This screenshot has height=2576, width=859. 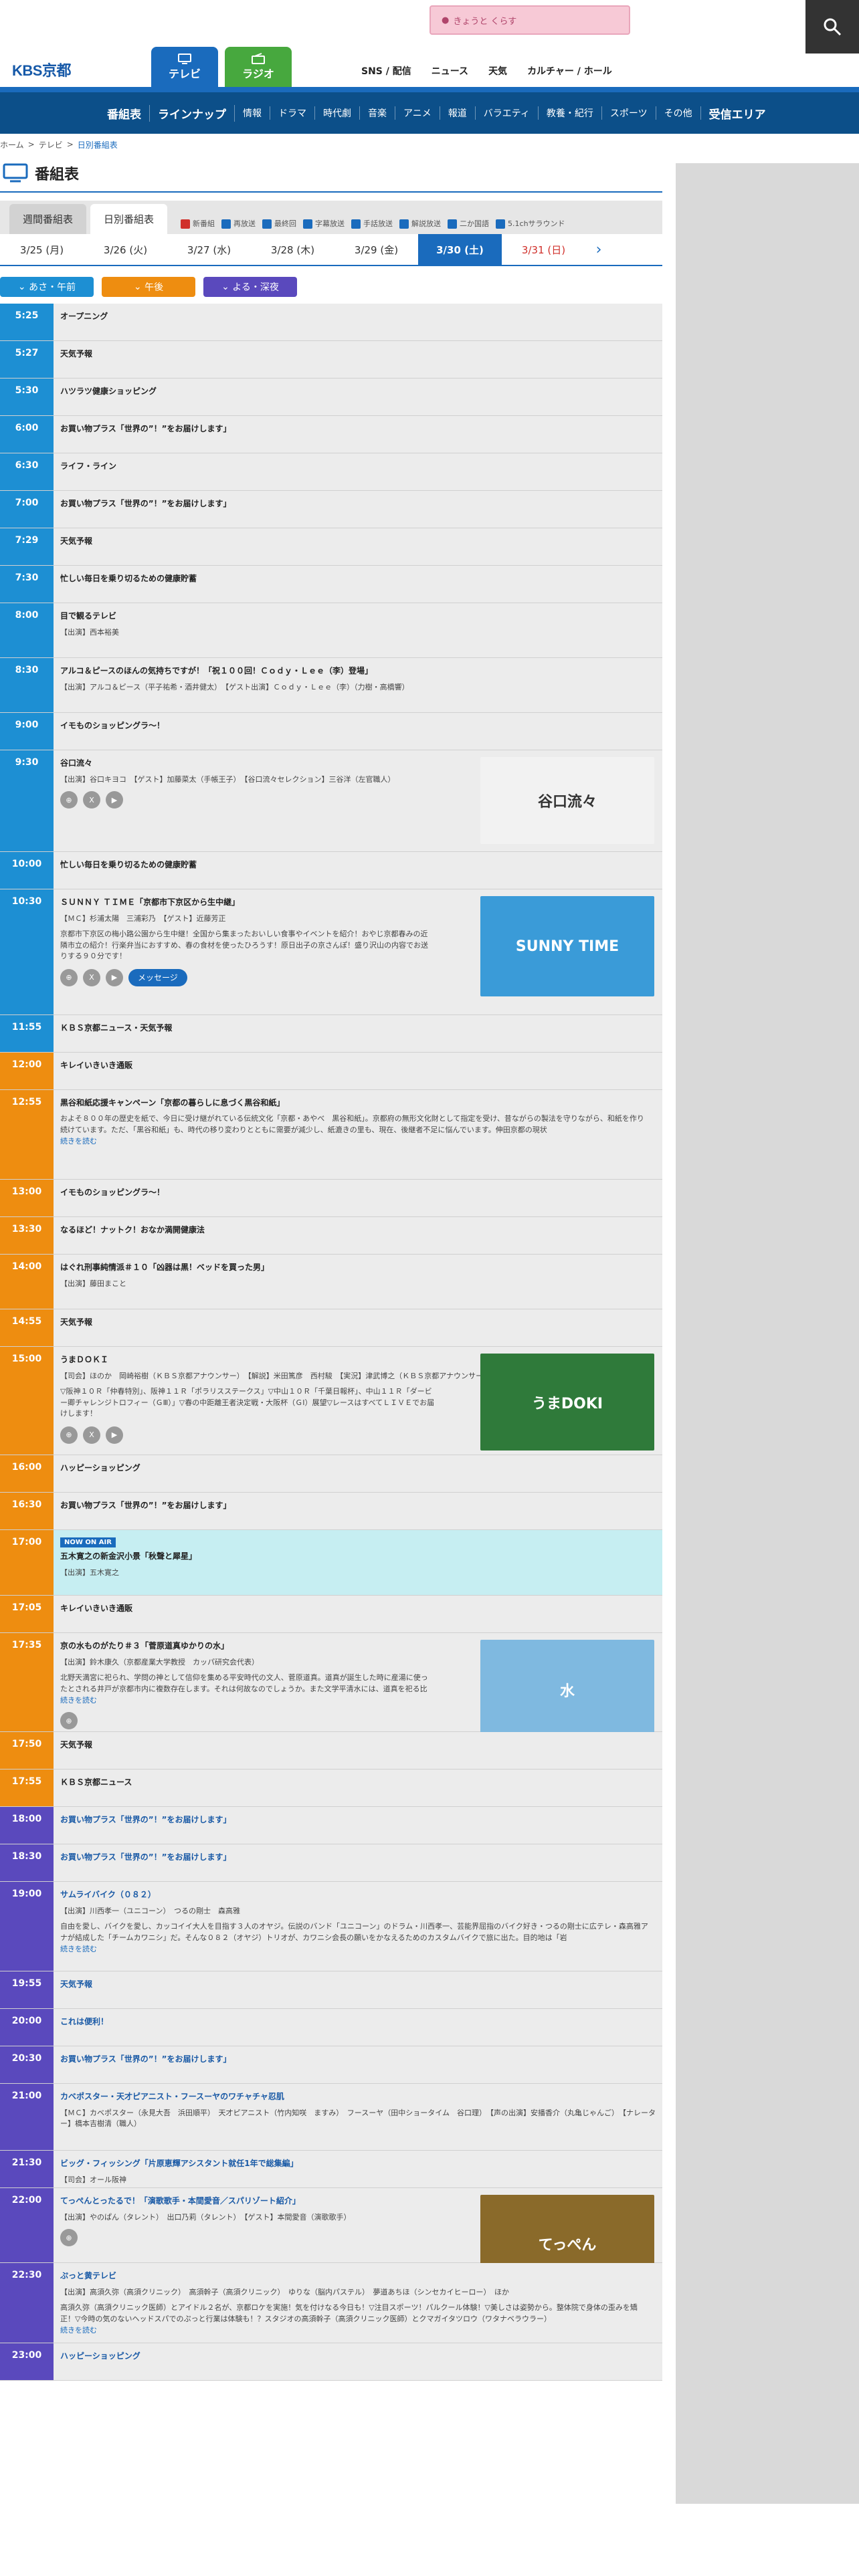 I want to click on date-tab: 3/31 (日), so click(x=543, y=249).